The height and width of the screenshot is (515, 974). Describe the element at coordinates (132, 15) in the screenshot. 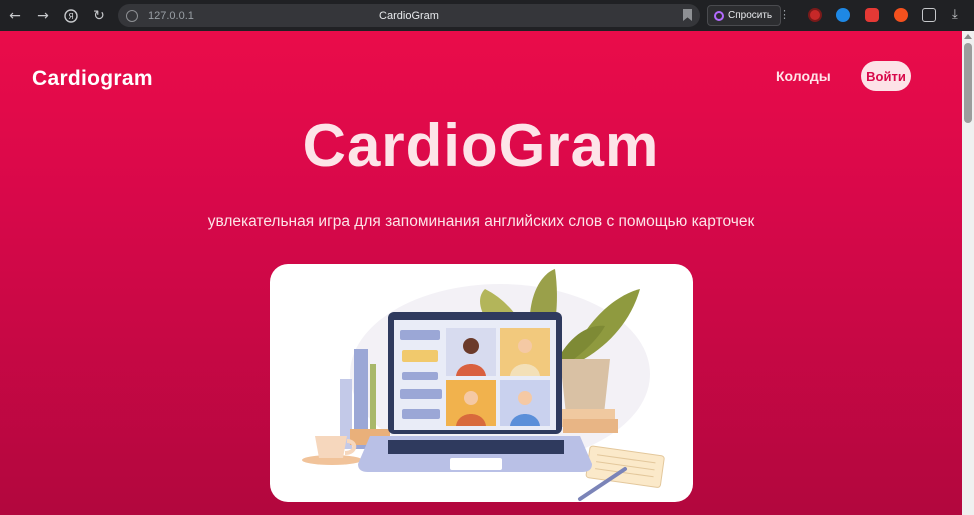

I see `site-info-icon` at that location.